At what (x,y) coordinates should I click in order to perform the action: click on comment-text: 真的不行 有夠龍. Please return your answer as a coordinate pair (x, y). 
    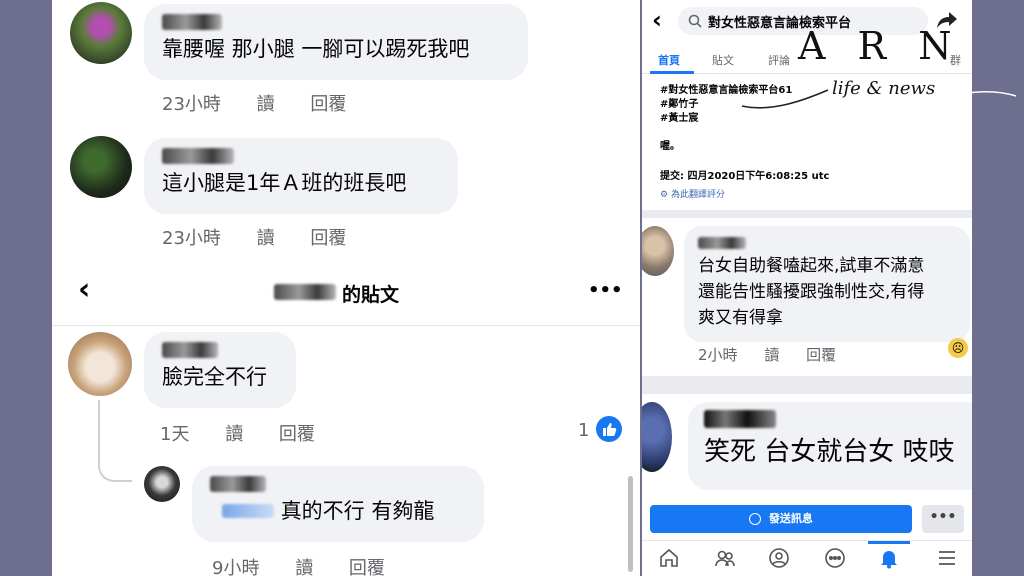
    Looking at the image, I should click on (357, 511).